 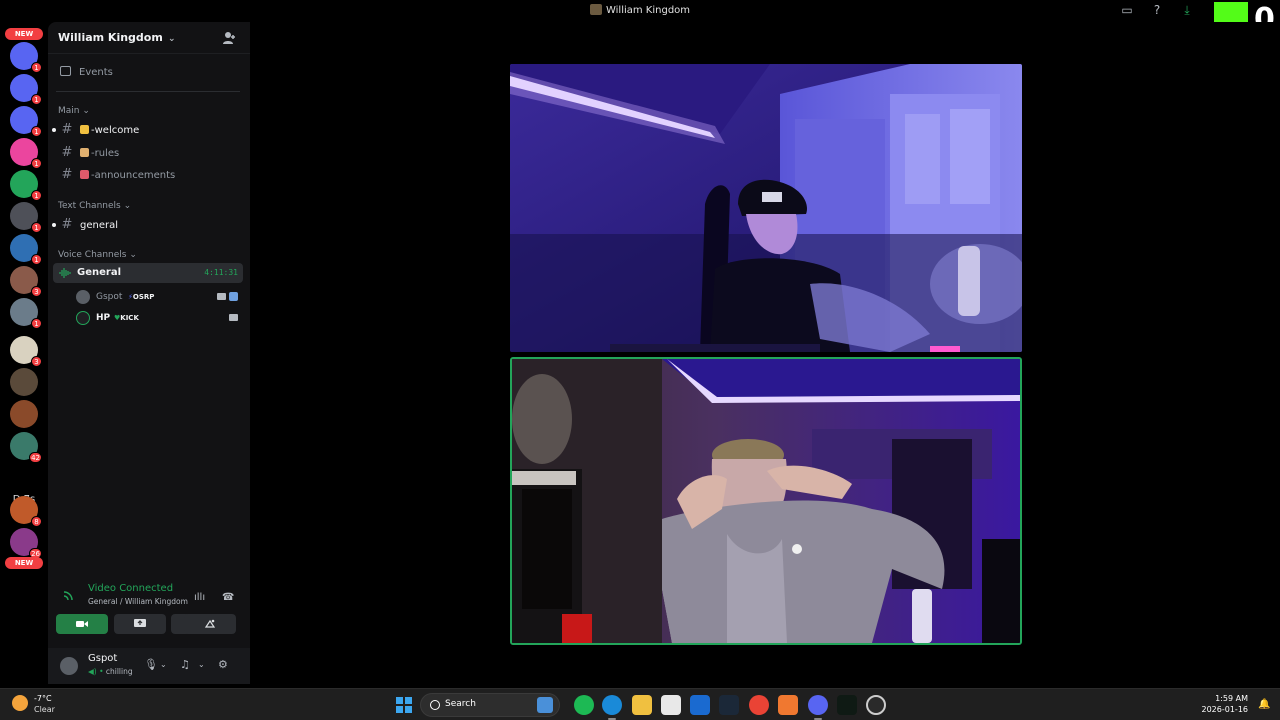 I want to click on events-link: Events, so click(x=86, y=72).